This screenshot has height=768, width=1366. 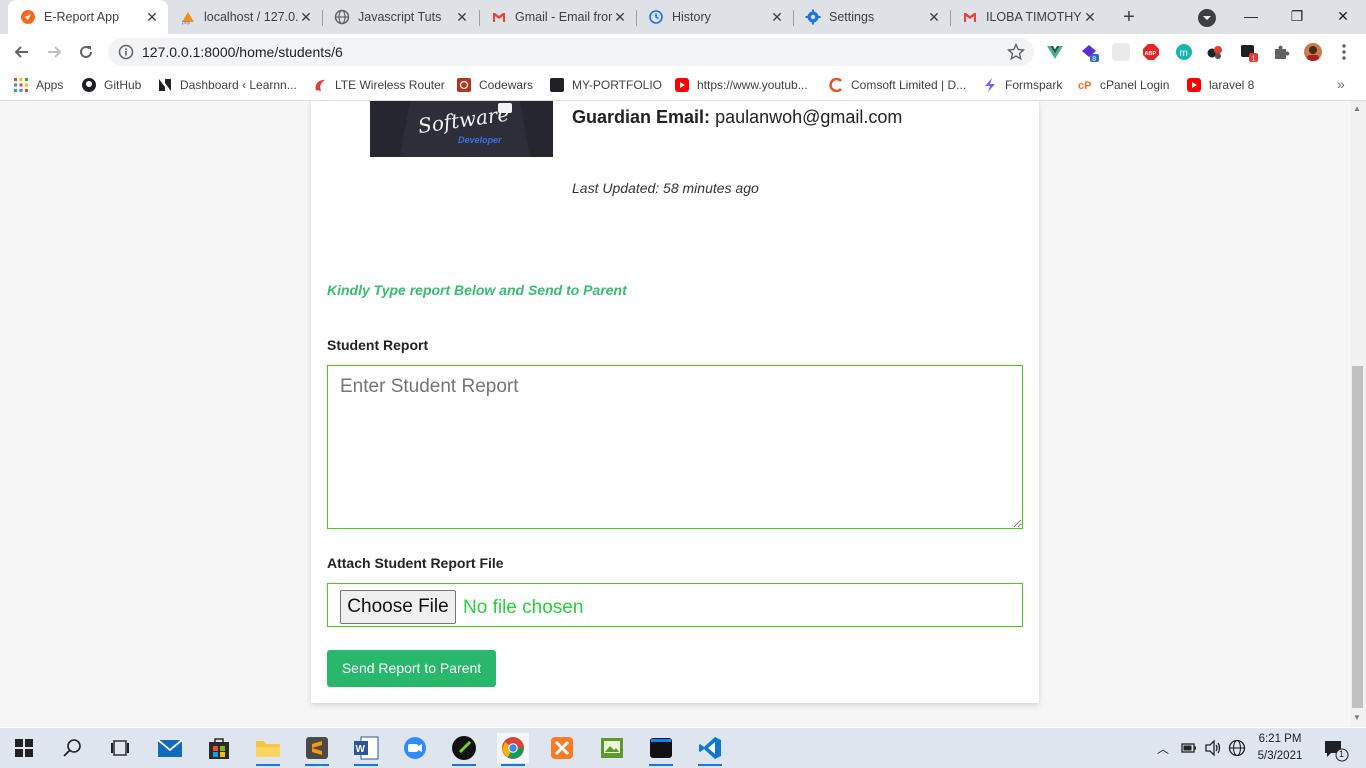 What do you see at coordinates (1163, 748) in the screenshot?
I see `show-hidden-icons-chevron-icon: ︿` at bounding box center [1163, 748].